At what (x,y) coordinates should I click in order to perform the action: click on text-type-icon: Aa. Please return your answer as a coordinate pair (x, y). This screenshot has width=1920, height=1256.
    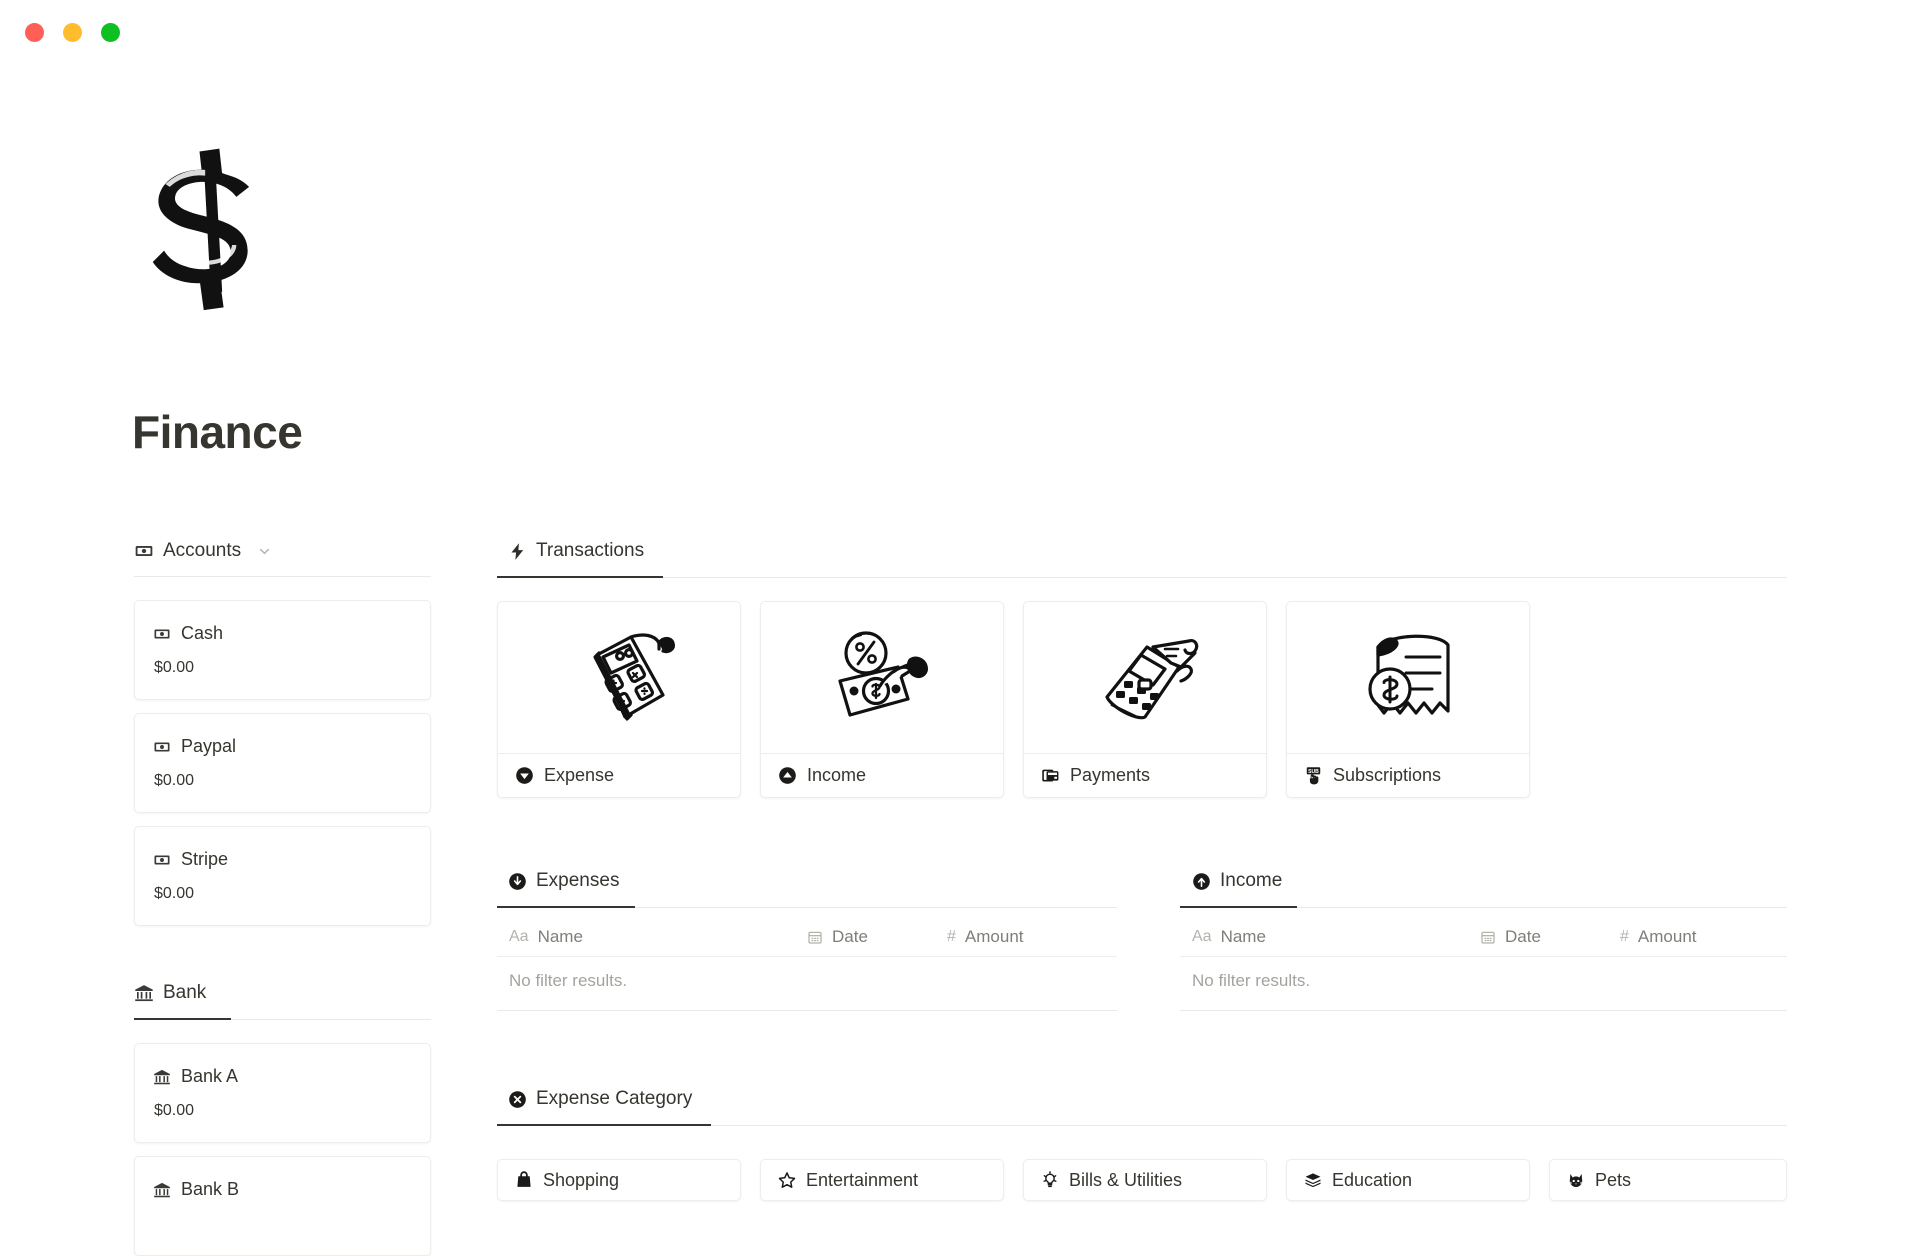
    Looking at the image, I should click on (519, 936).